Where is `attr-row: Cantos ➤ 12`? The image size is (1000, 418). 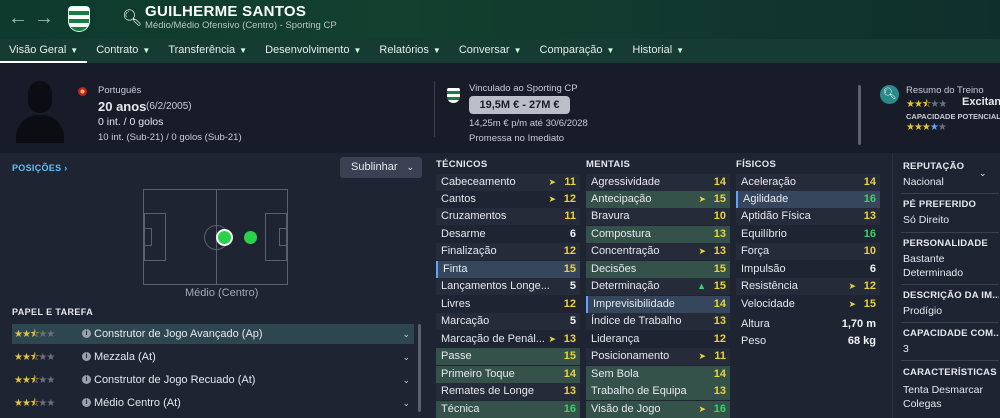 attr-row: Cantos ➤ 12 is located at coordinates (508, 199).